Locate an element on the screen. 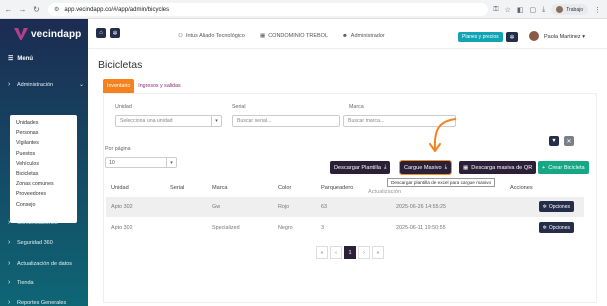  filter-button: ▼ is located at coordinates (554, 141).